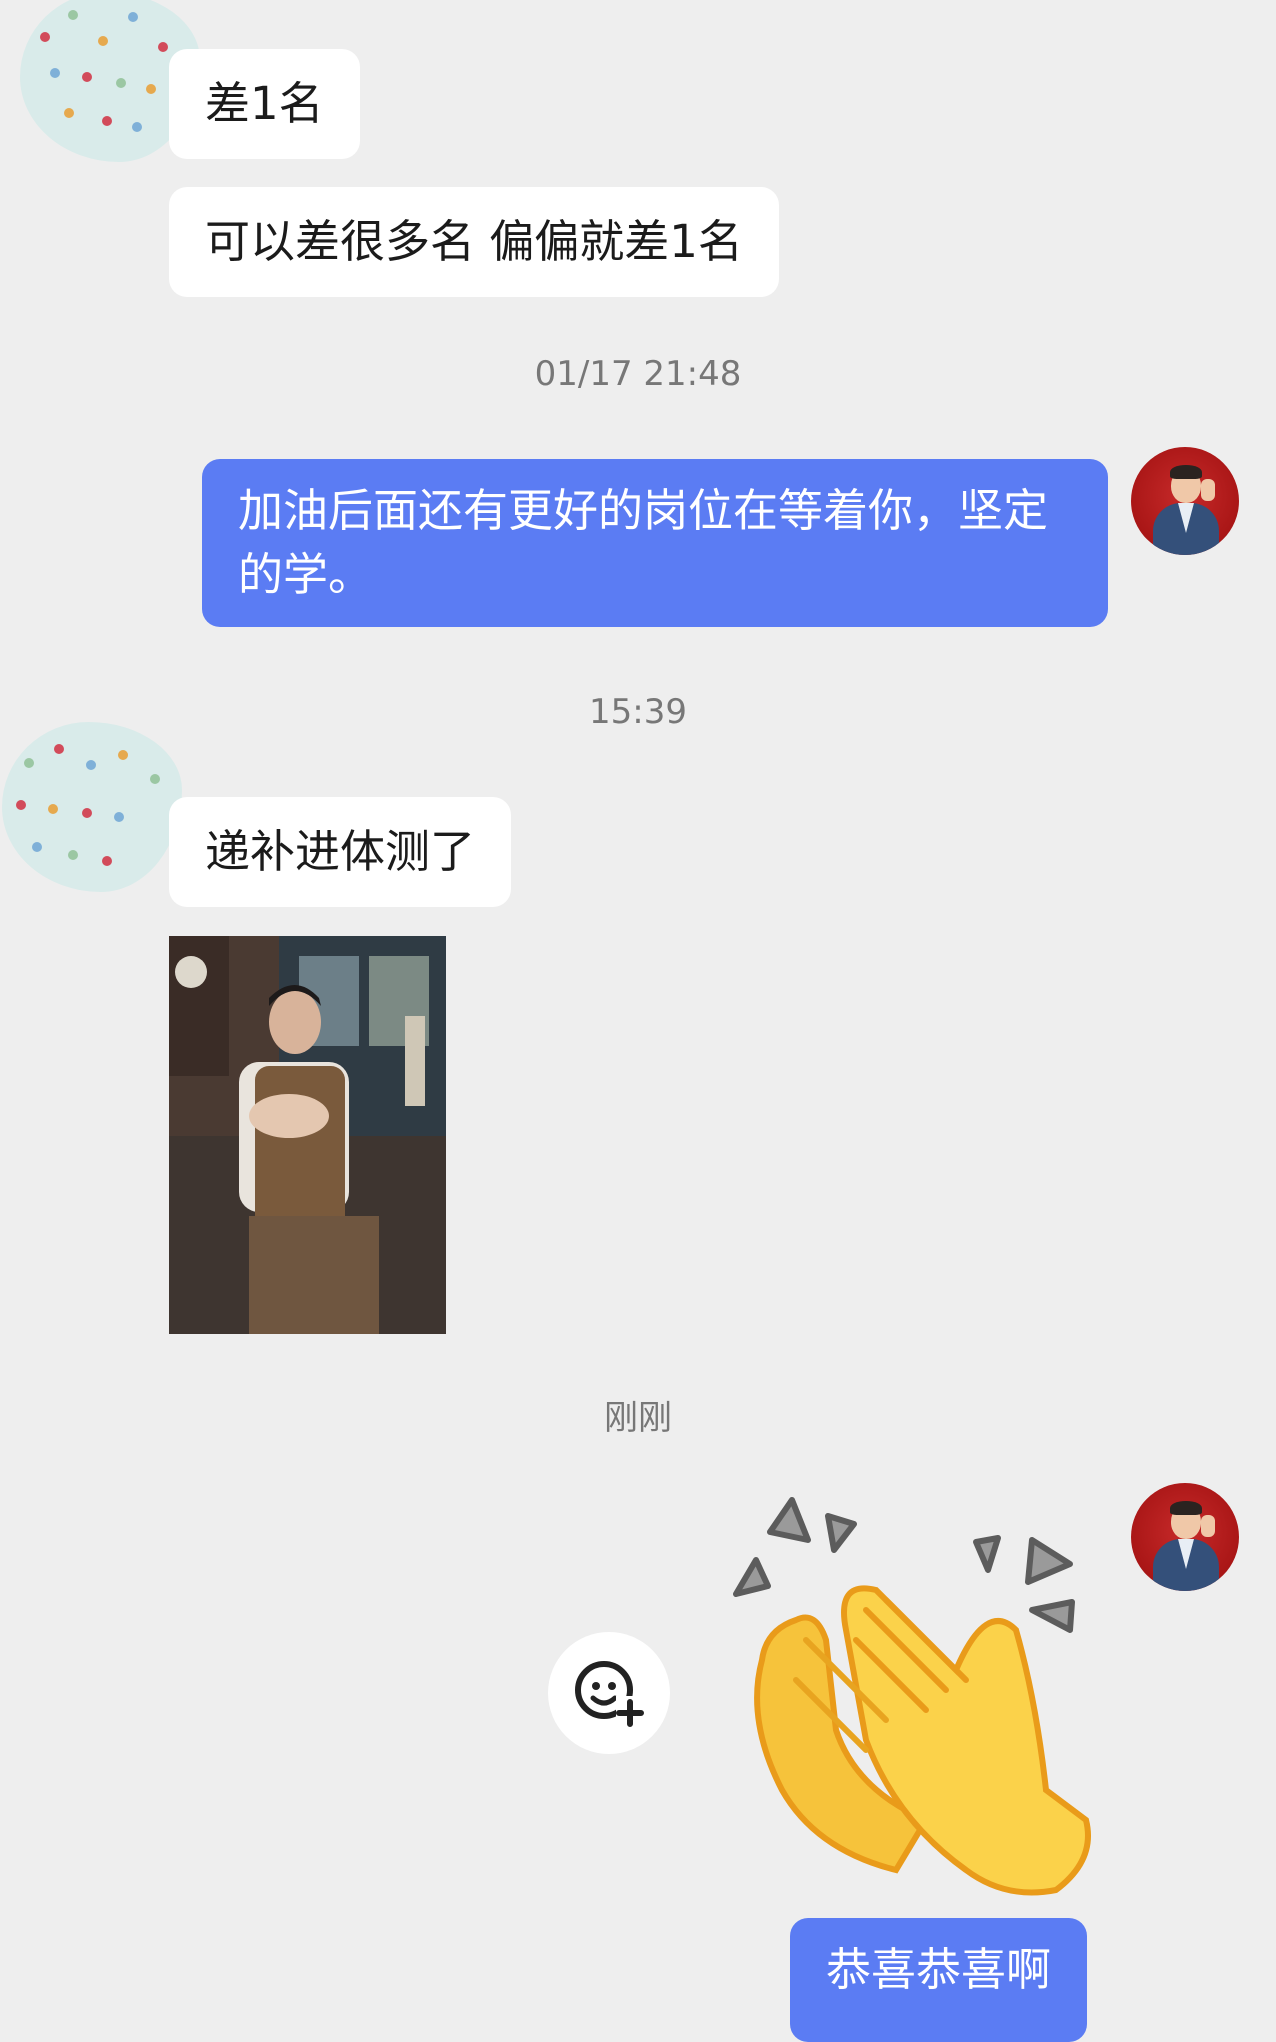 The image size is (1276, 2042). I want to click on message-text: 恭喜恭喜啊, so click(939, 1969).